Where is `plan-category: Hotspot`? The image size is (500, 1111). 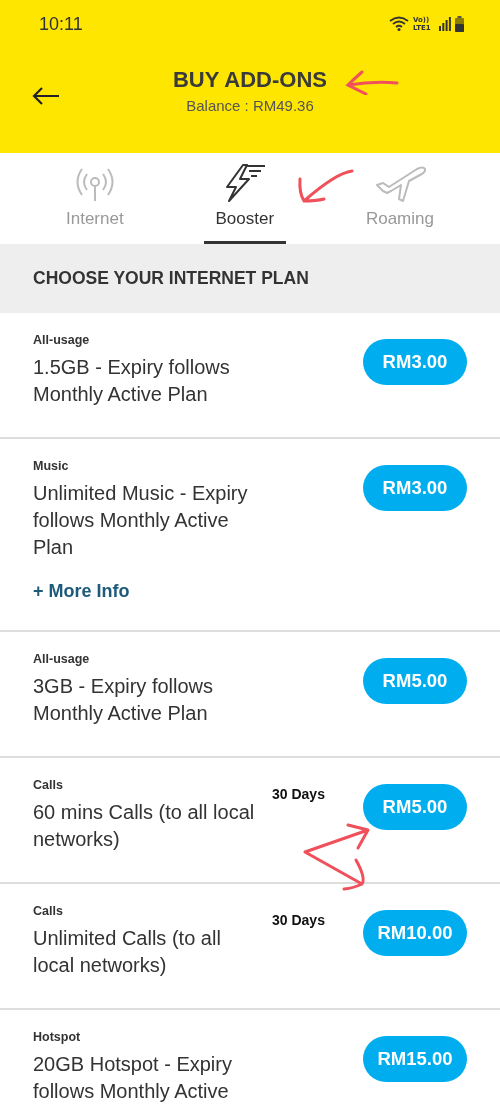
plan-category: Hotspot is located at coordinates (57, 1037).